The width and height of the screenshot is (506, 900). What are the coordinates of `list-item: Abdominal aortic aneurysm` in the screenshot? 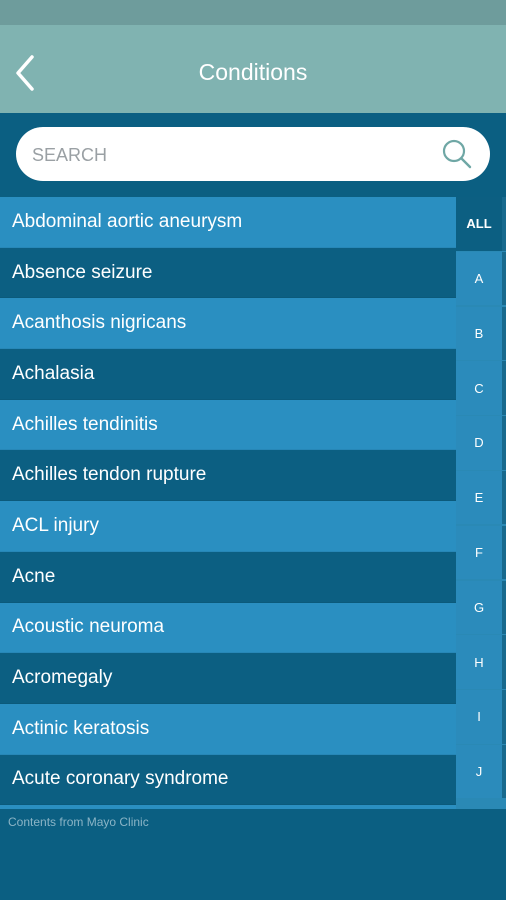 It's located at (228, 222).